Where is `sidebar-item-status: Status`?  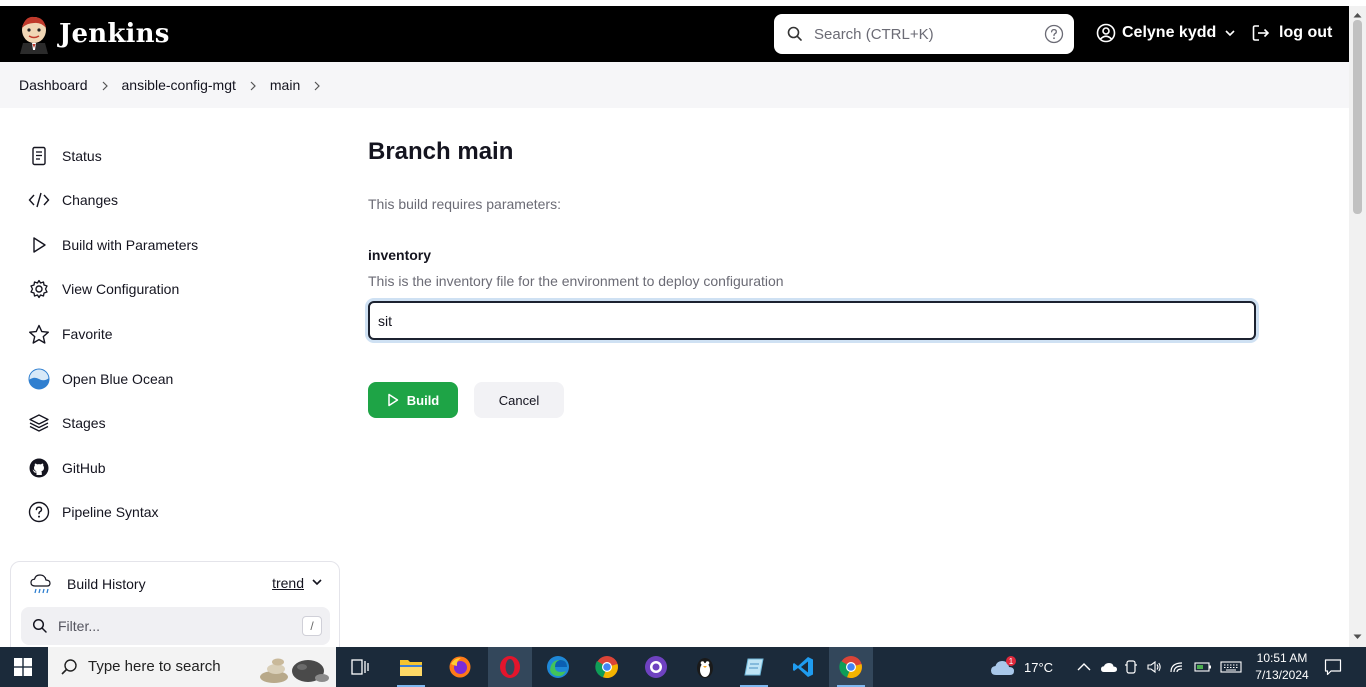 sidebar-item-status: Status is located at coordinates (65, 156).